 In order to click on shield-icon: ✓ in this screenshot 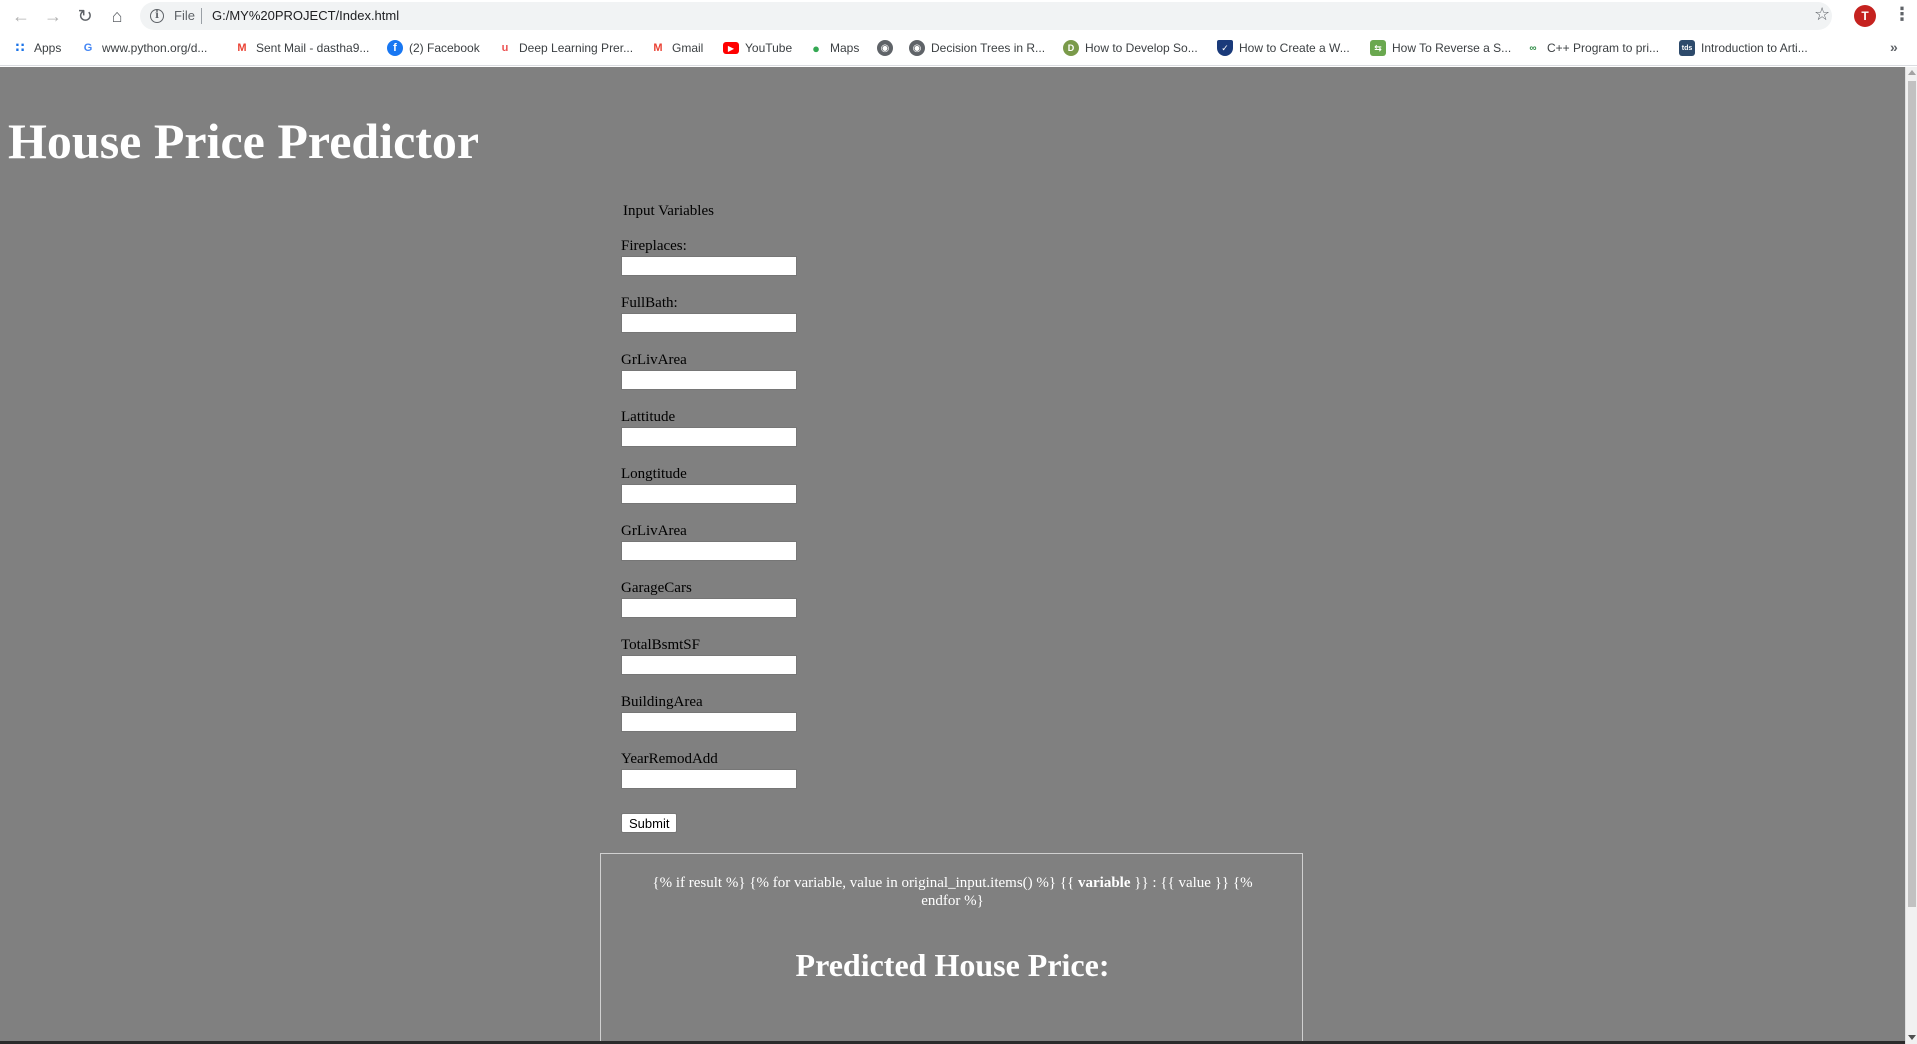, I will do `click(1225, 48)`.